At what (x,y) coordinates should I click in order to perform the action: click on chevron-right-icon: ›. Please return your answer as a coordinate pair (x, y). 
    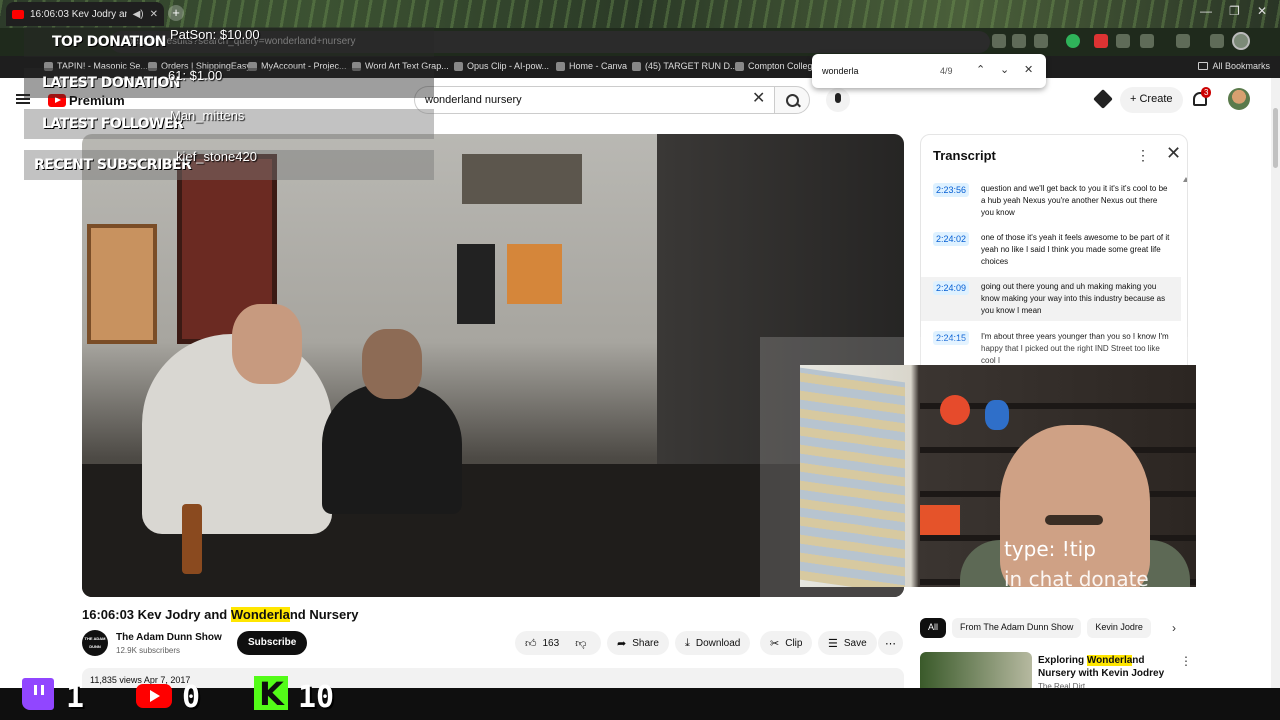
    Looking at the image, I should click on (1174, 628).